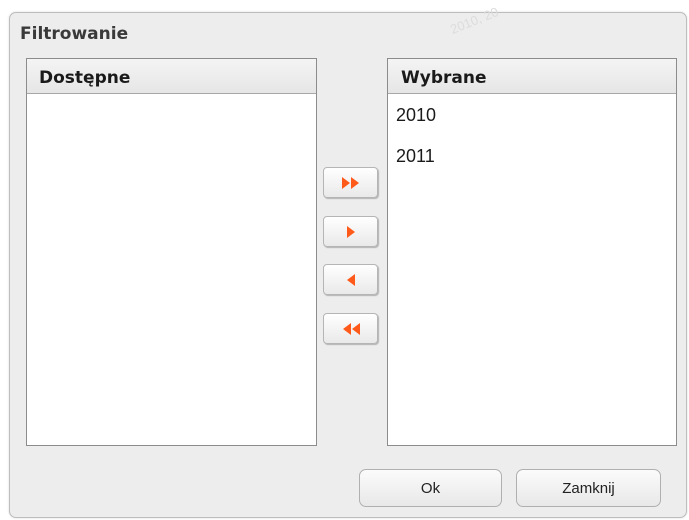  I want to click on selected-list-header: Wybrane, so click(532, 76).